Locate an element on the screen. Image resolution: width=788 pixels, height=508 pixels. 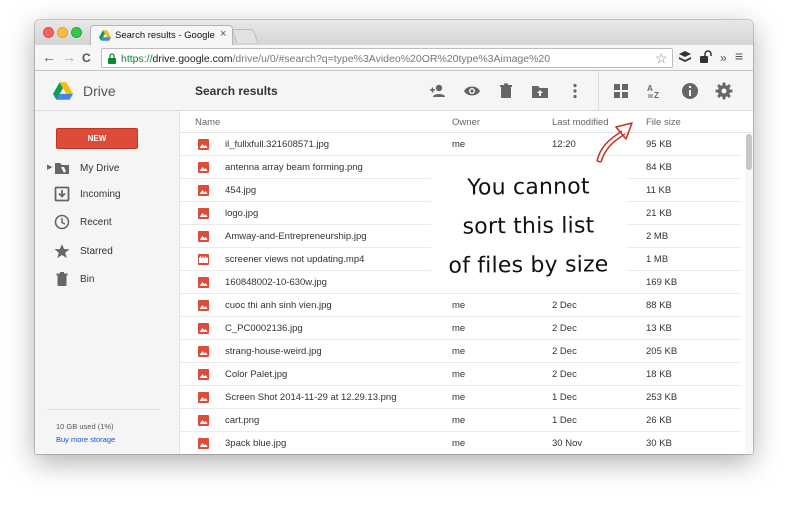
sidebar-item-starred: Starred is located at coordinates (107, 251).